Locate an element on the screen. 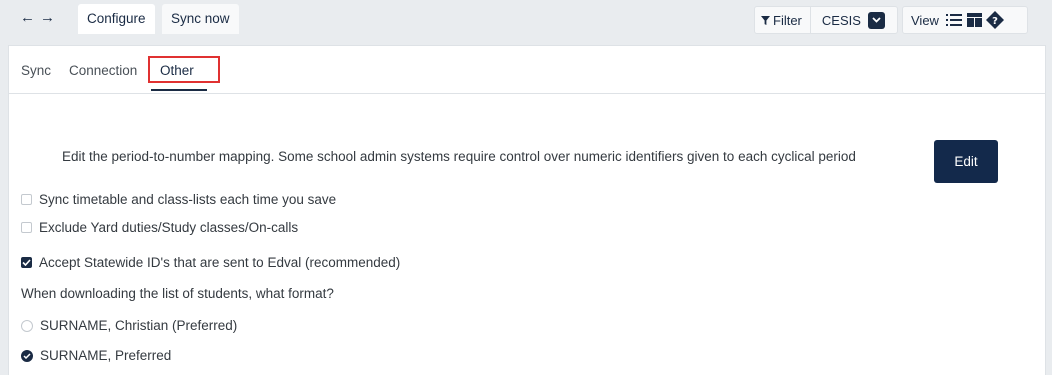 The width and height of the screenshot is (1052, 375). filter-value: CESIS is located at coordinates (841, 20).